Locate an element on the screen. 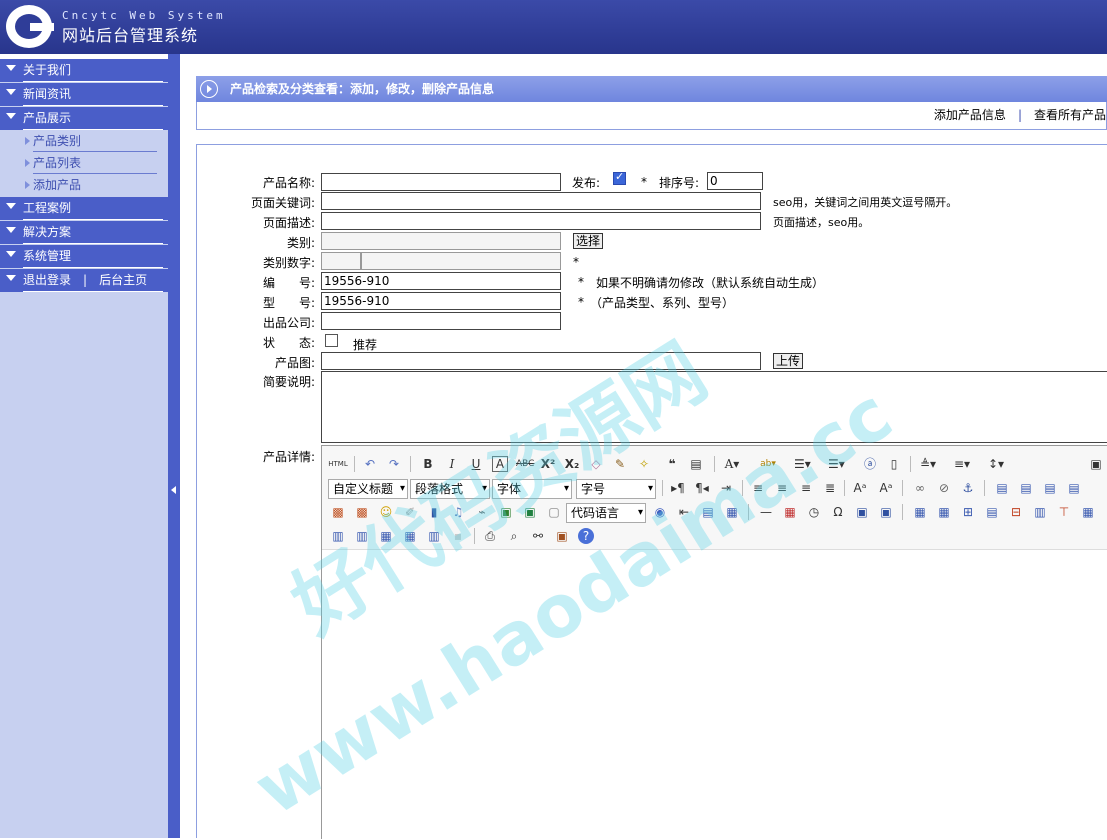  align-center-icon: ≡ is located at coordinates (782, 488).